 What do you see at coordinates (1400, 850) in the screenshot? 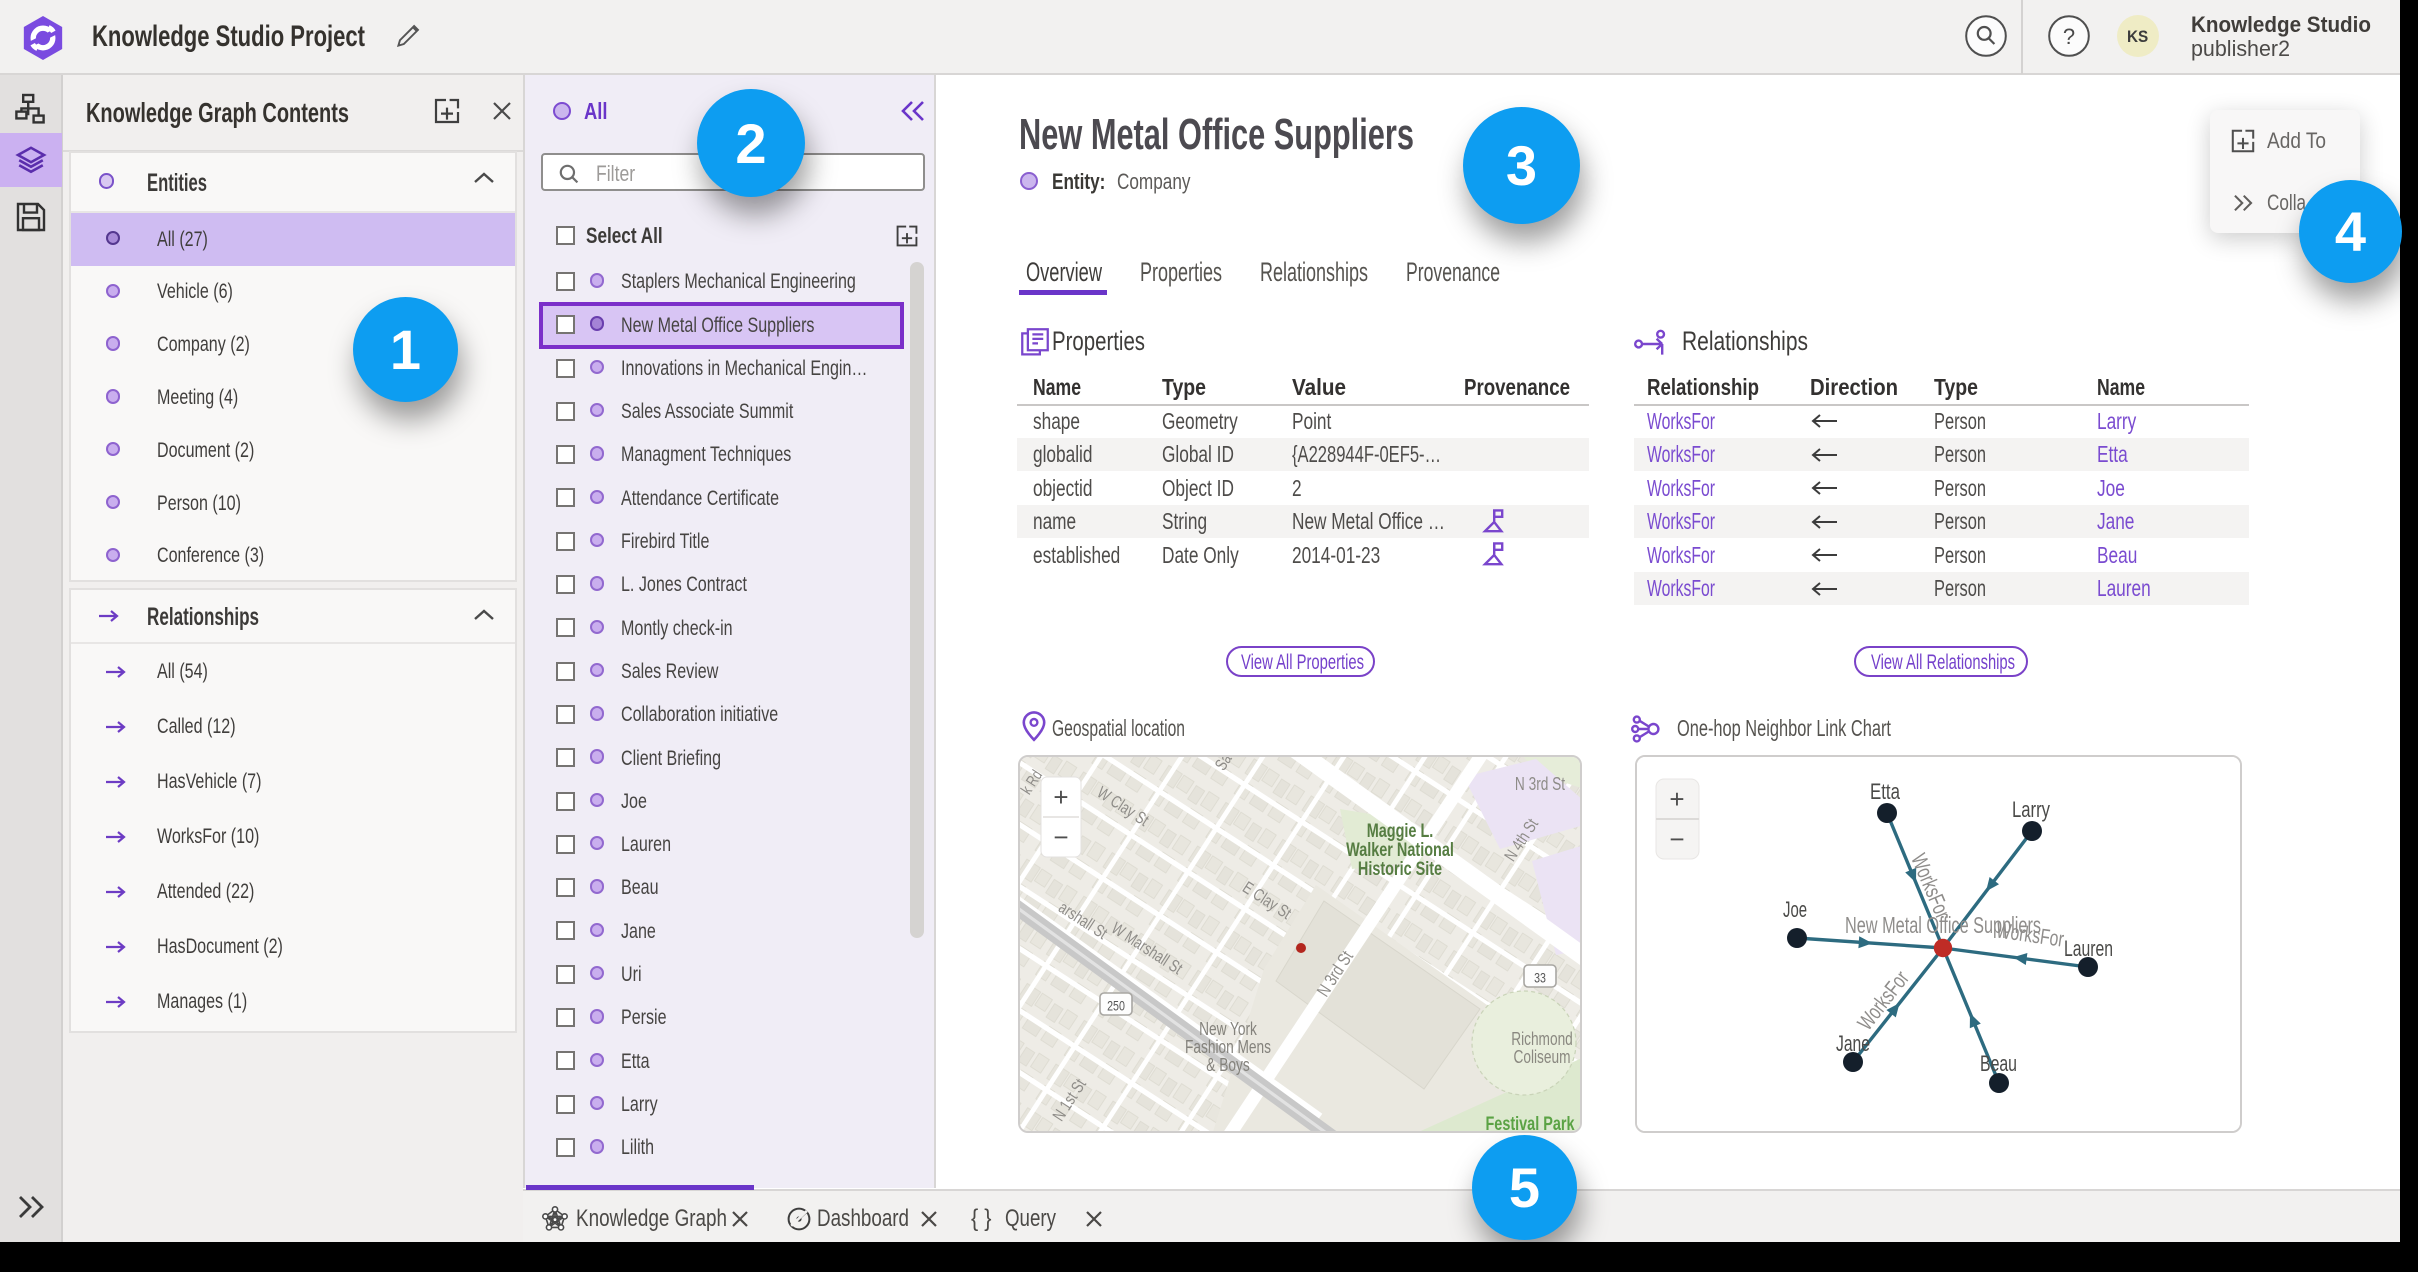
I see `svg-text: Walker National` at bounding box center [1400, 850].